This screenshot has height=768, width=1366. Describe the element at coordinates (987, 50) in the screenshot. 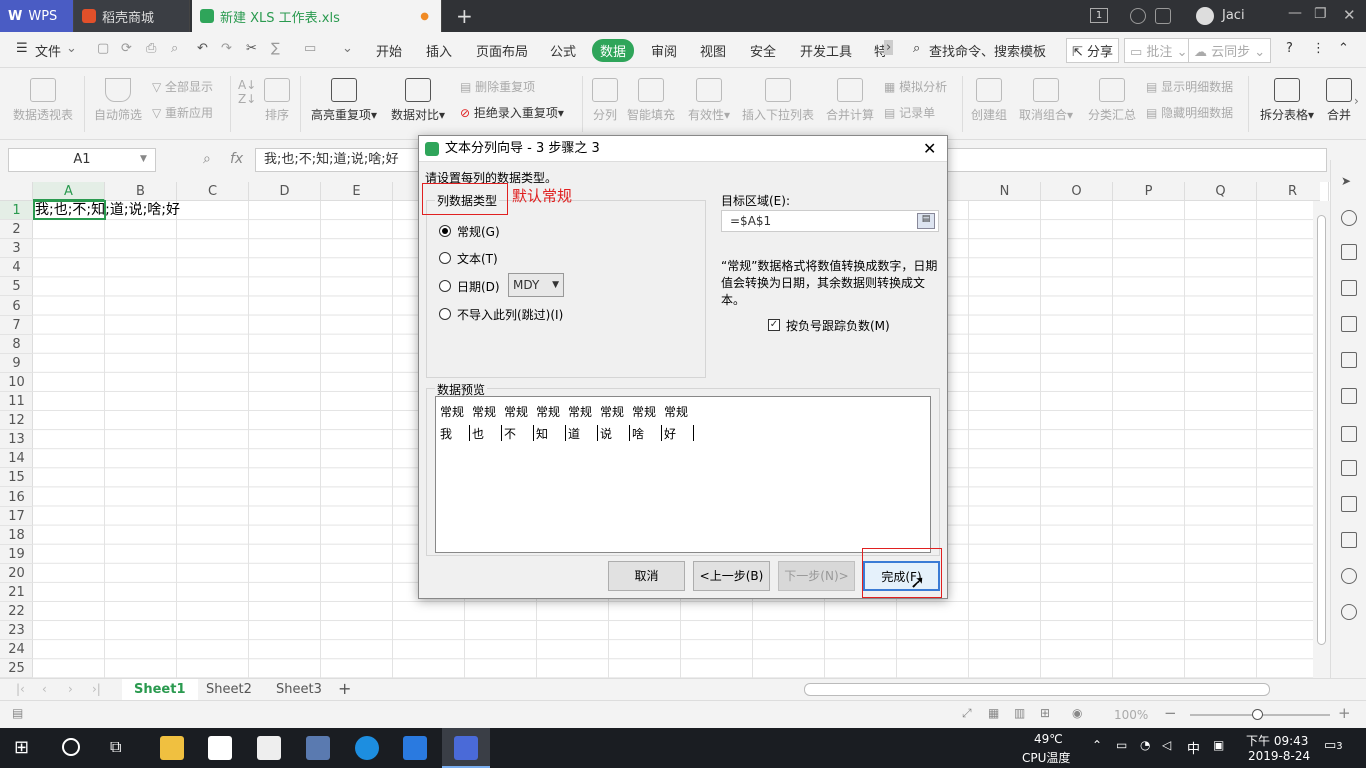

I see `command-search: 查找命令、搜索模板` at that location.